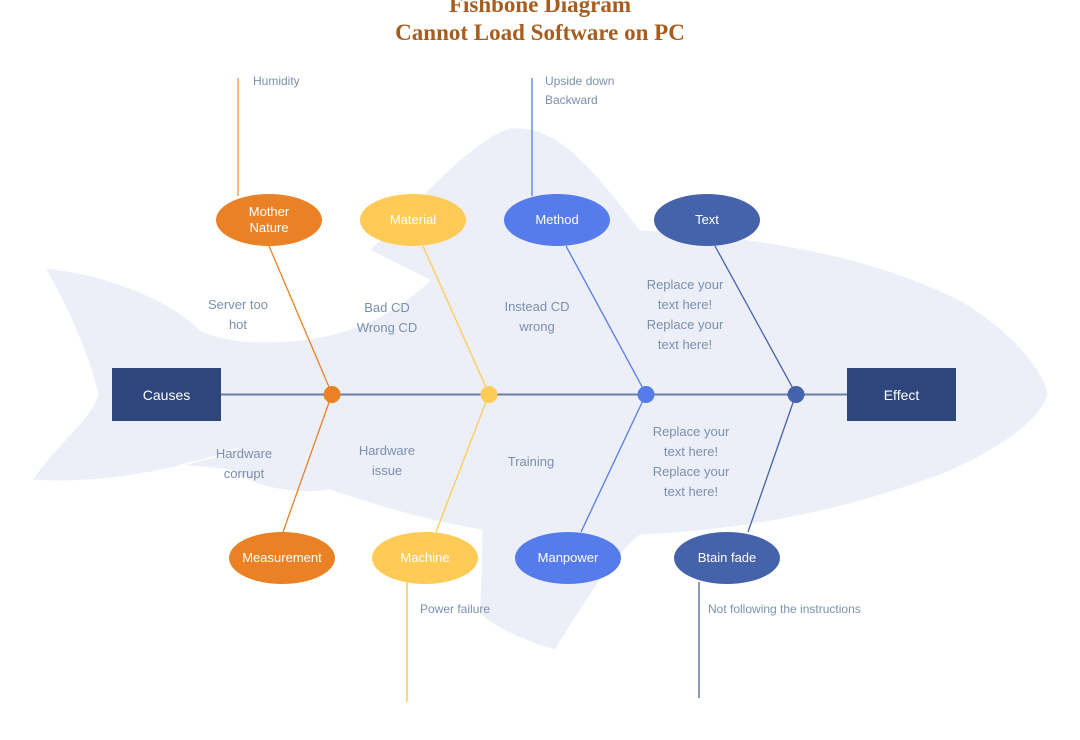 The height and width of the screenshot is (740, 1080). What do you see at coordinates (537, 316) in the screenshot?
I see `cause-label-instead-cd: Instead CD wrong` at bounding box center [537, 316].